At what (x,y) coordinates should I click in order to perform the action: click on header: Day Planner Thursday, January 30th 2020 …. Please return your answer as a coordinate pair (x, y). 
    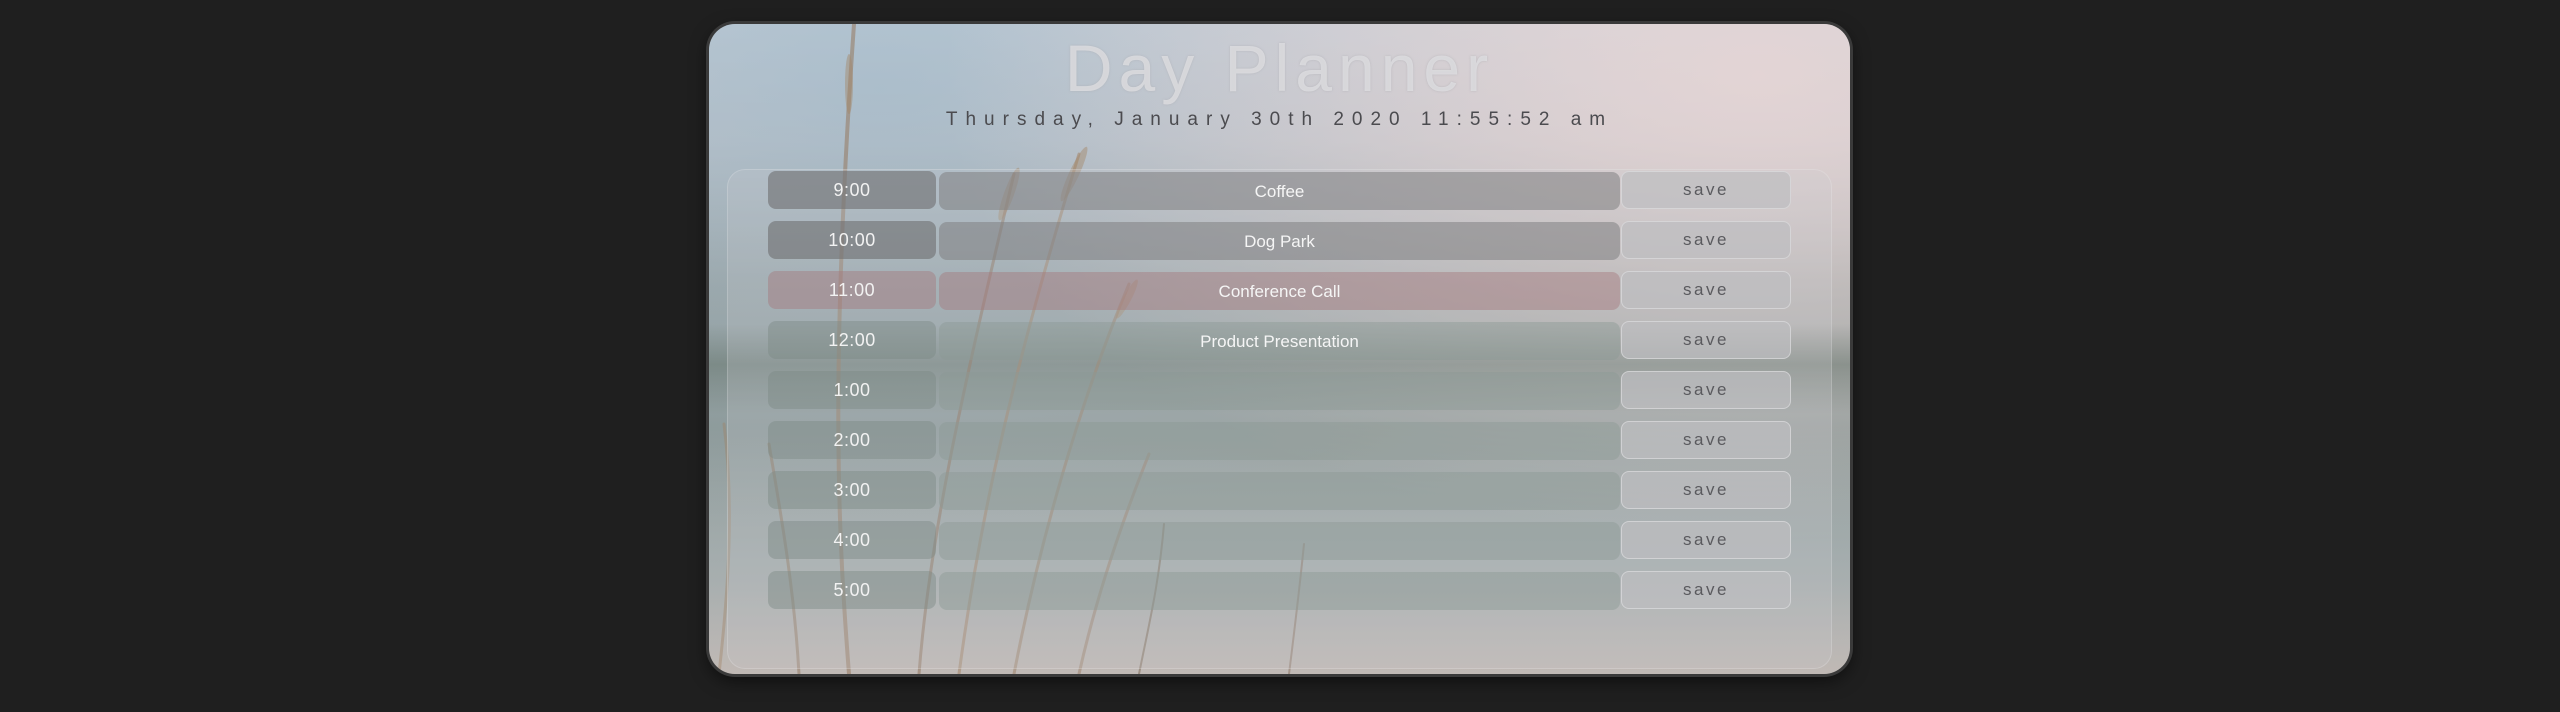
    Looking at the image, I should click on (1279, 78).